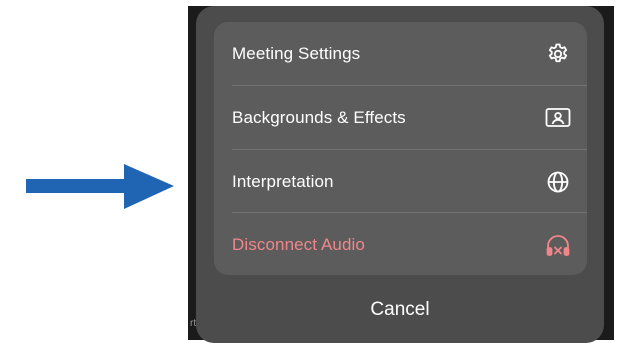 The width and height of the screenshot is (628, 346). I want to click on menu-item-label: Disconnect Audio, so click(298, 244).